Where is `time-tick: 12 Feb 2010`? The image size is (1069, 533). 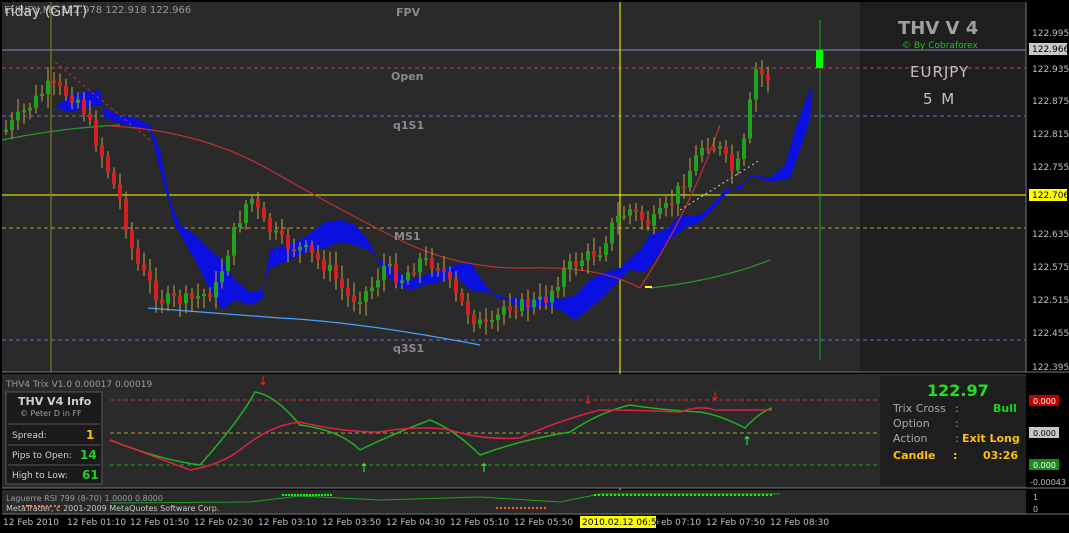
time-tick: 12 Feb 2010 is located at coordinates (31, 523).